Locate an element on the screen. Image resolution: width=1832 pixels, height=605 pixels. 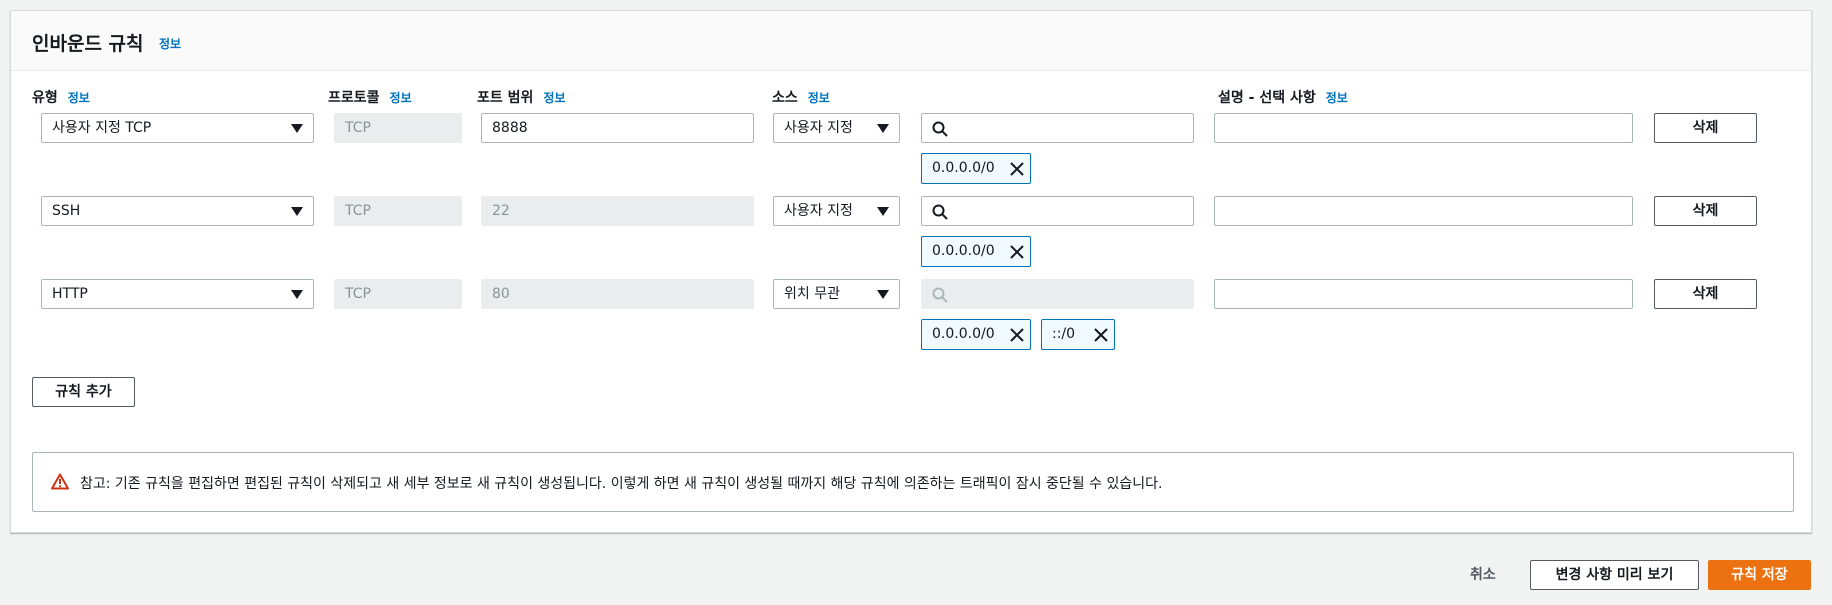
rule-2-protocol-field: TCP is located at coordinates (398, 211).